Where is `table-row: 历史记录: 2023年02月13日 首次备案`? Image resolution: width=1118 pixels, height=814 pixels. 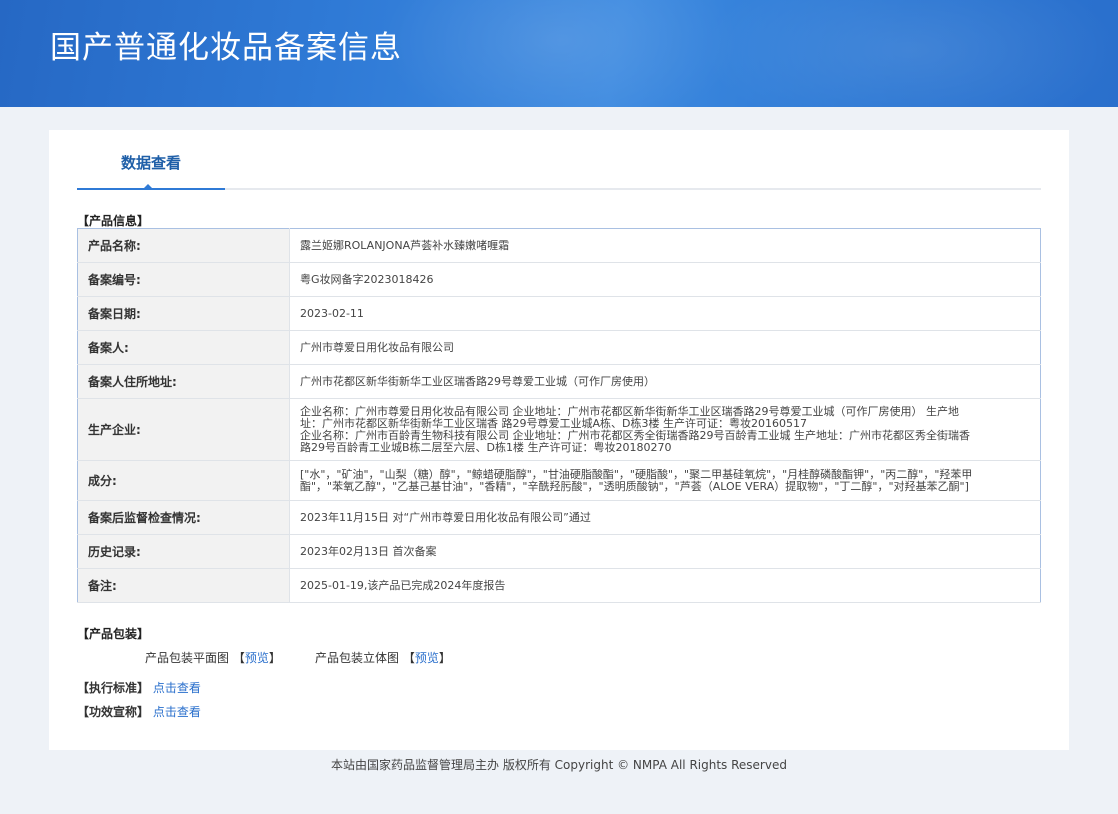 table-row: 历史记录: 2023年02月13日 首次备案 is located at coordinates (559, 551).